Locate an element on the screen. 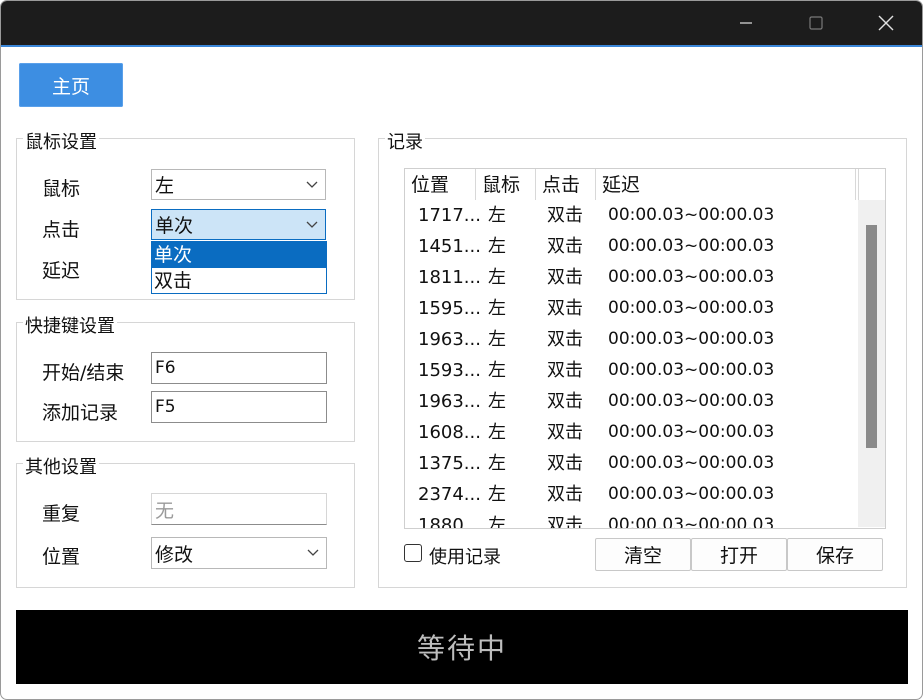 The width and height of the screenshot is (923, 700). table-row: 1375... 左 双击 00:00.03~00:00.03 is located at coordinates (630, 463).